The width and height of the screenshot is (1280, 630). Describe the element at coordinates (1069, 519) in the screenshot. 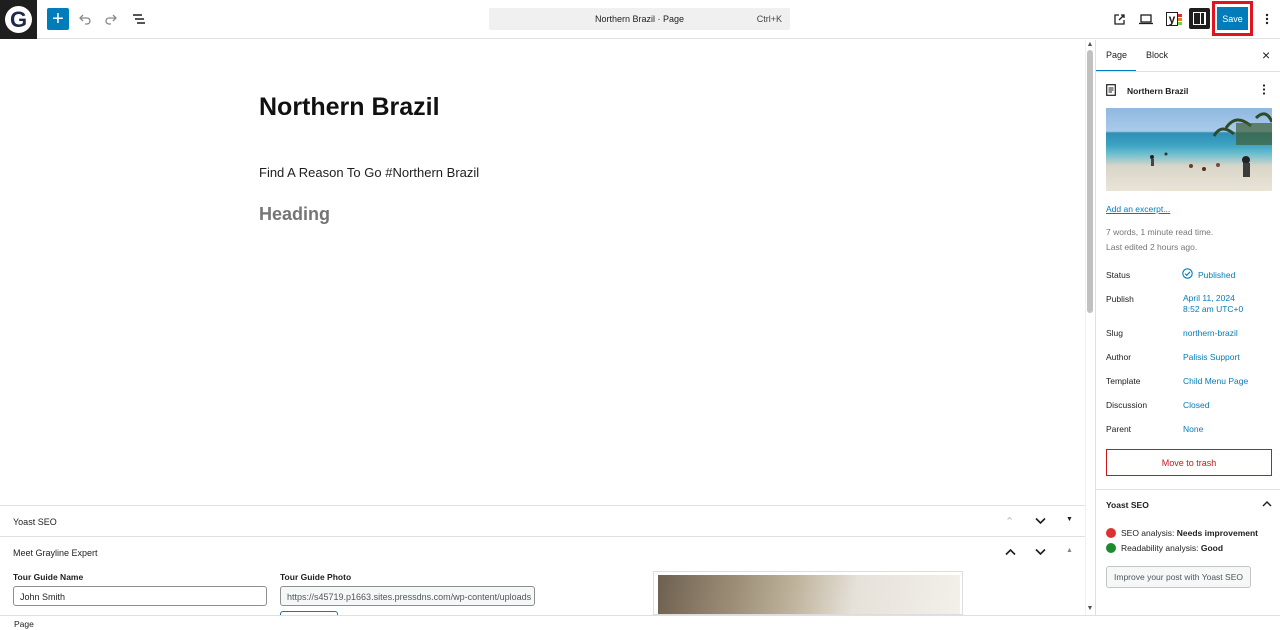

I see `caret-down-icon: ▼` at that location.